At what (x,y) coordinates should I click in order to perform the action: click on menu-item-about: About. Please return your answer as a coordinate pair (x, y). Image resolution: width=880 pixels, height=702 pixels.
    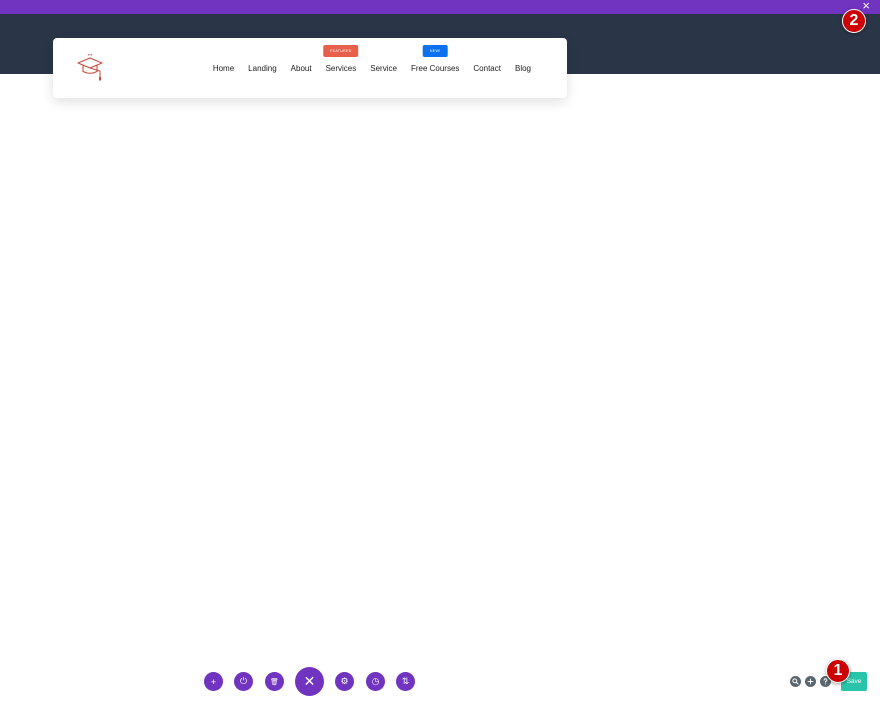
    Looking at the image, I should click on (301, 68).